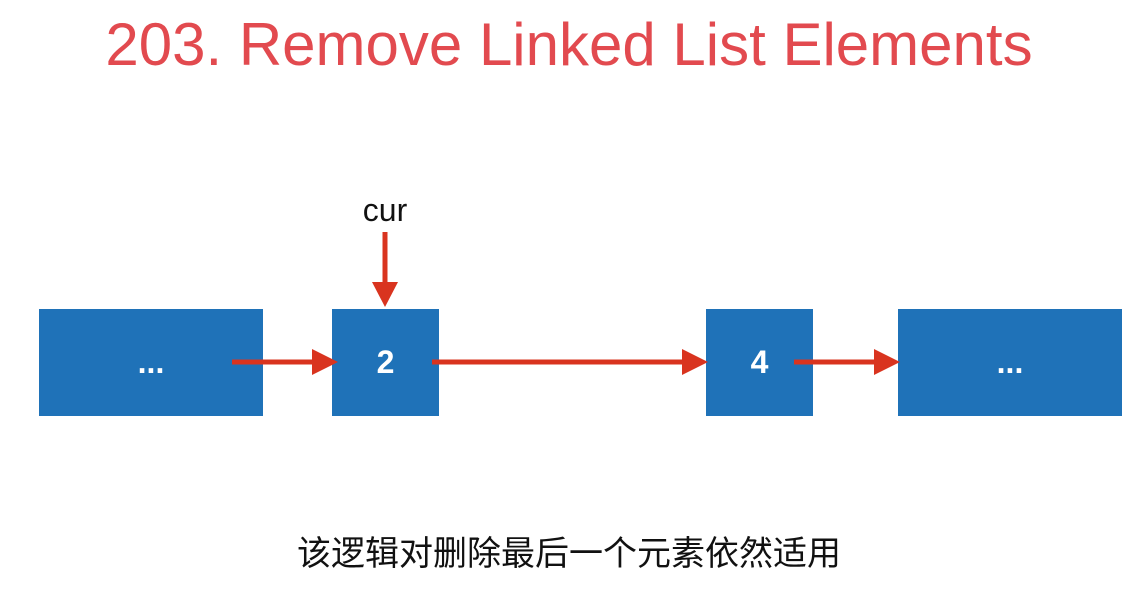  Describe the element at coordinates (385, 269) in the screenshot. I see `cur-pointer-arrow` at that location.